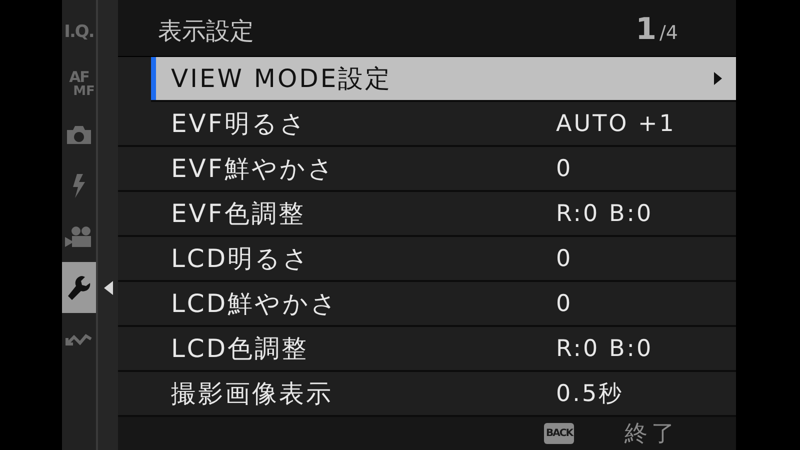 The width and height of the screenshot is (800, 450). Describe the element at coordinates (646, 29) in the screenshot. I see `page-number: 1` at that location.